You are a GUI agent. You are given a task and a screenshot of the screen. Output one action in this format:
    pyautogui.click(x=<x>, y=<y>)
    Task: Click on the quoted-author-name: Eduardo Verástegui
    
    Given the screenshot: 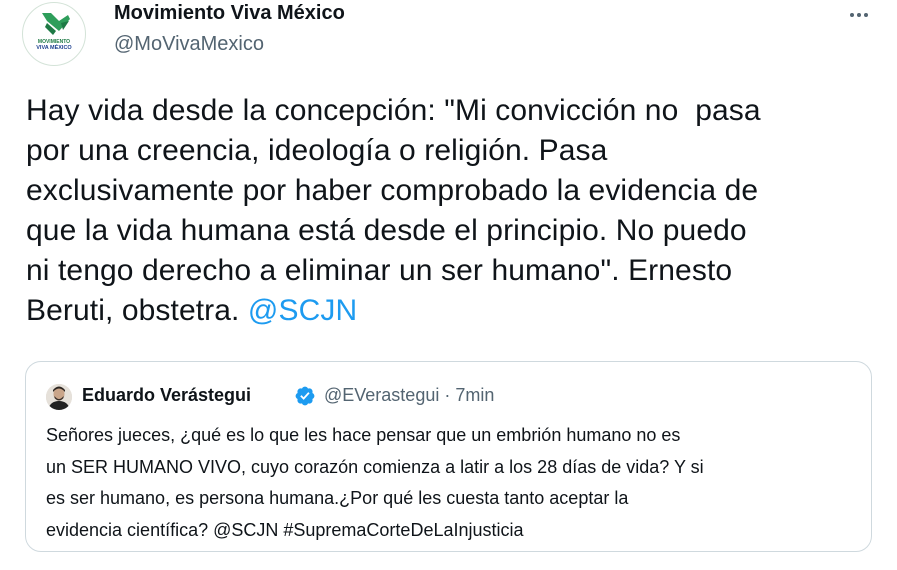 What is the action you would take?
    pyautogui.click(x=166, y=395)
    